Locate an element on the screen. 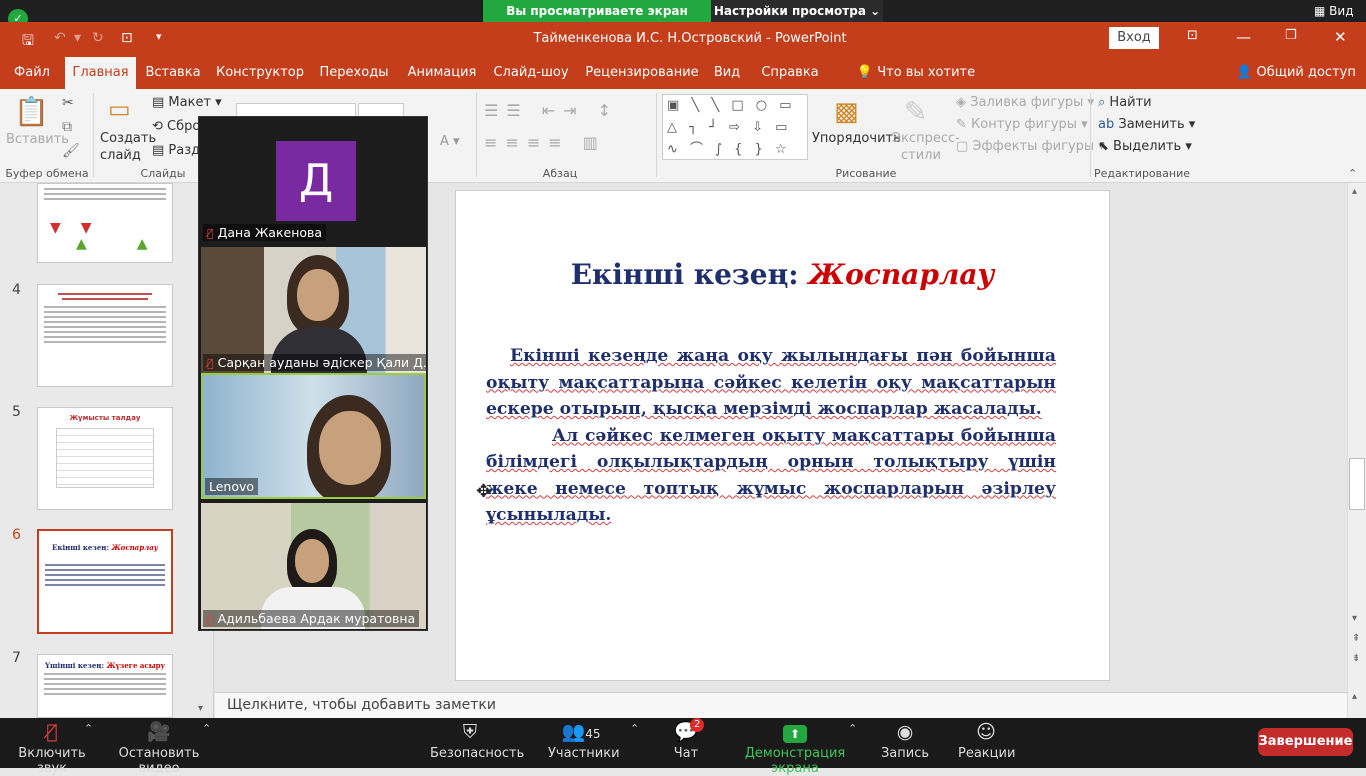 The image size is (1366, 776). collapse-ribbon-icon: ⌃ is located at coordinates (1352, 173).